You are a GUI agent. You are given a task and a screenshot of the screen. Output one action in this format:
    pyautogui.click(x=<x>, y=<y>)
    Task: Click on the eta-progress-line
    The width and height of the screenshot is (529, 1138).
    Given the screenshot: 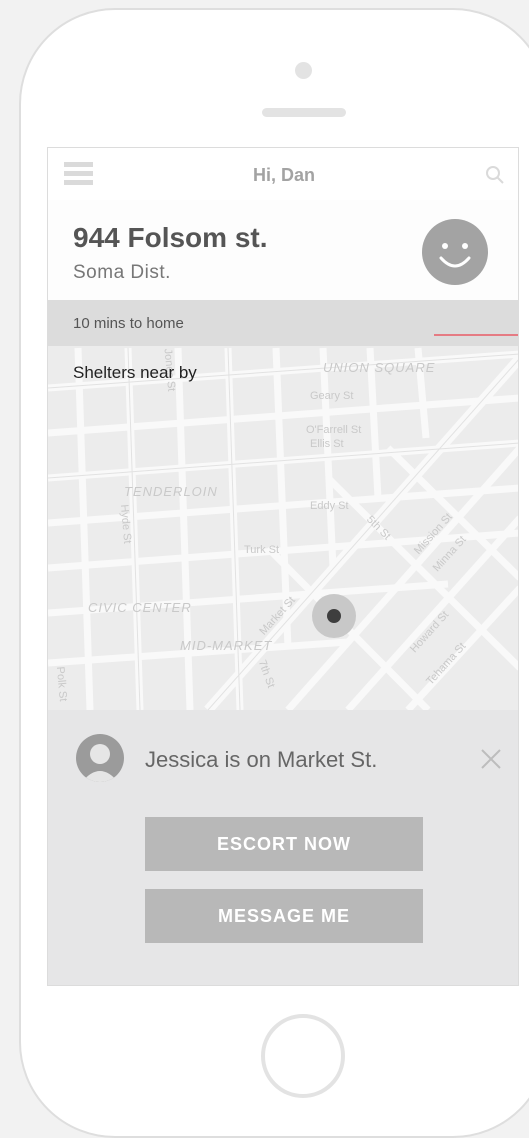 What is the action you would take?
    pyautogui.click(x=476, y=335)
    